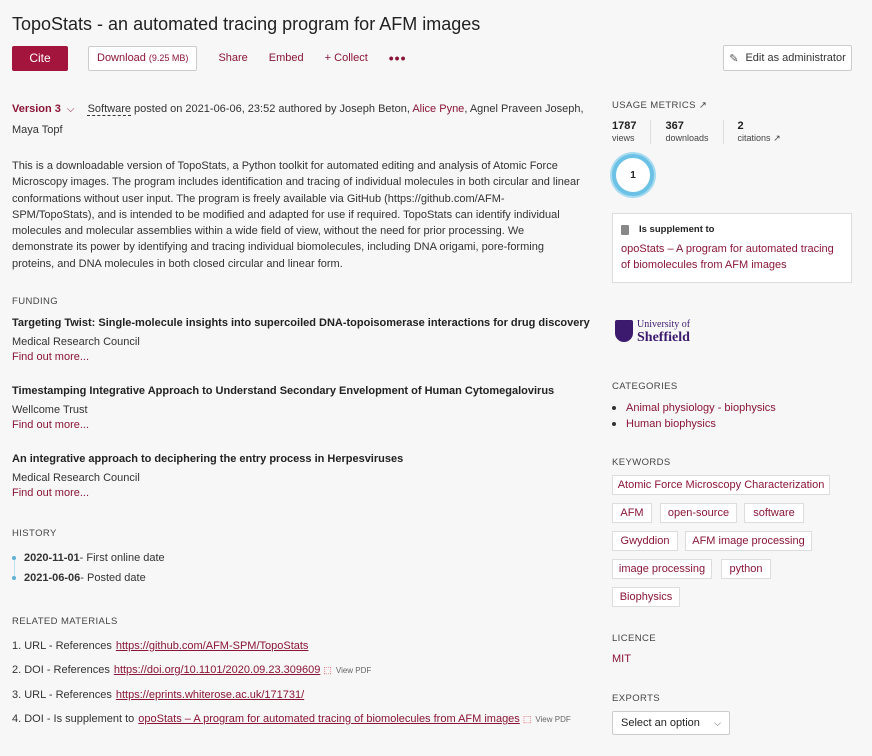  What do you see at coordinates (286, 58) in the screenshot?
I see `embed-link: Embed` at bounding box center [286, 58].